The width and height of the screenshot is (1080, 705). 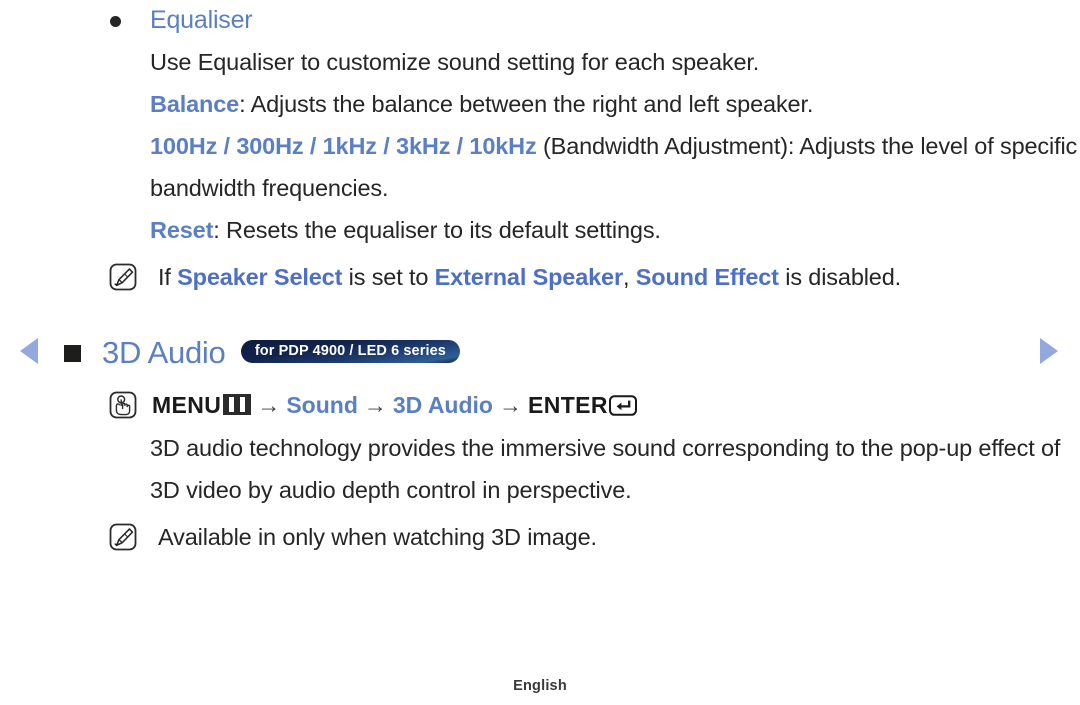 I want to click on path-enter-label: ENTER, so click(x=567, y=405).